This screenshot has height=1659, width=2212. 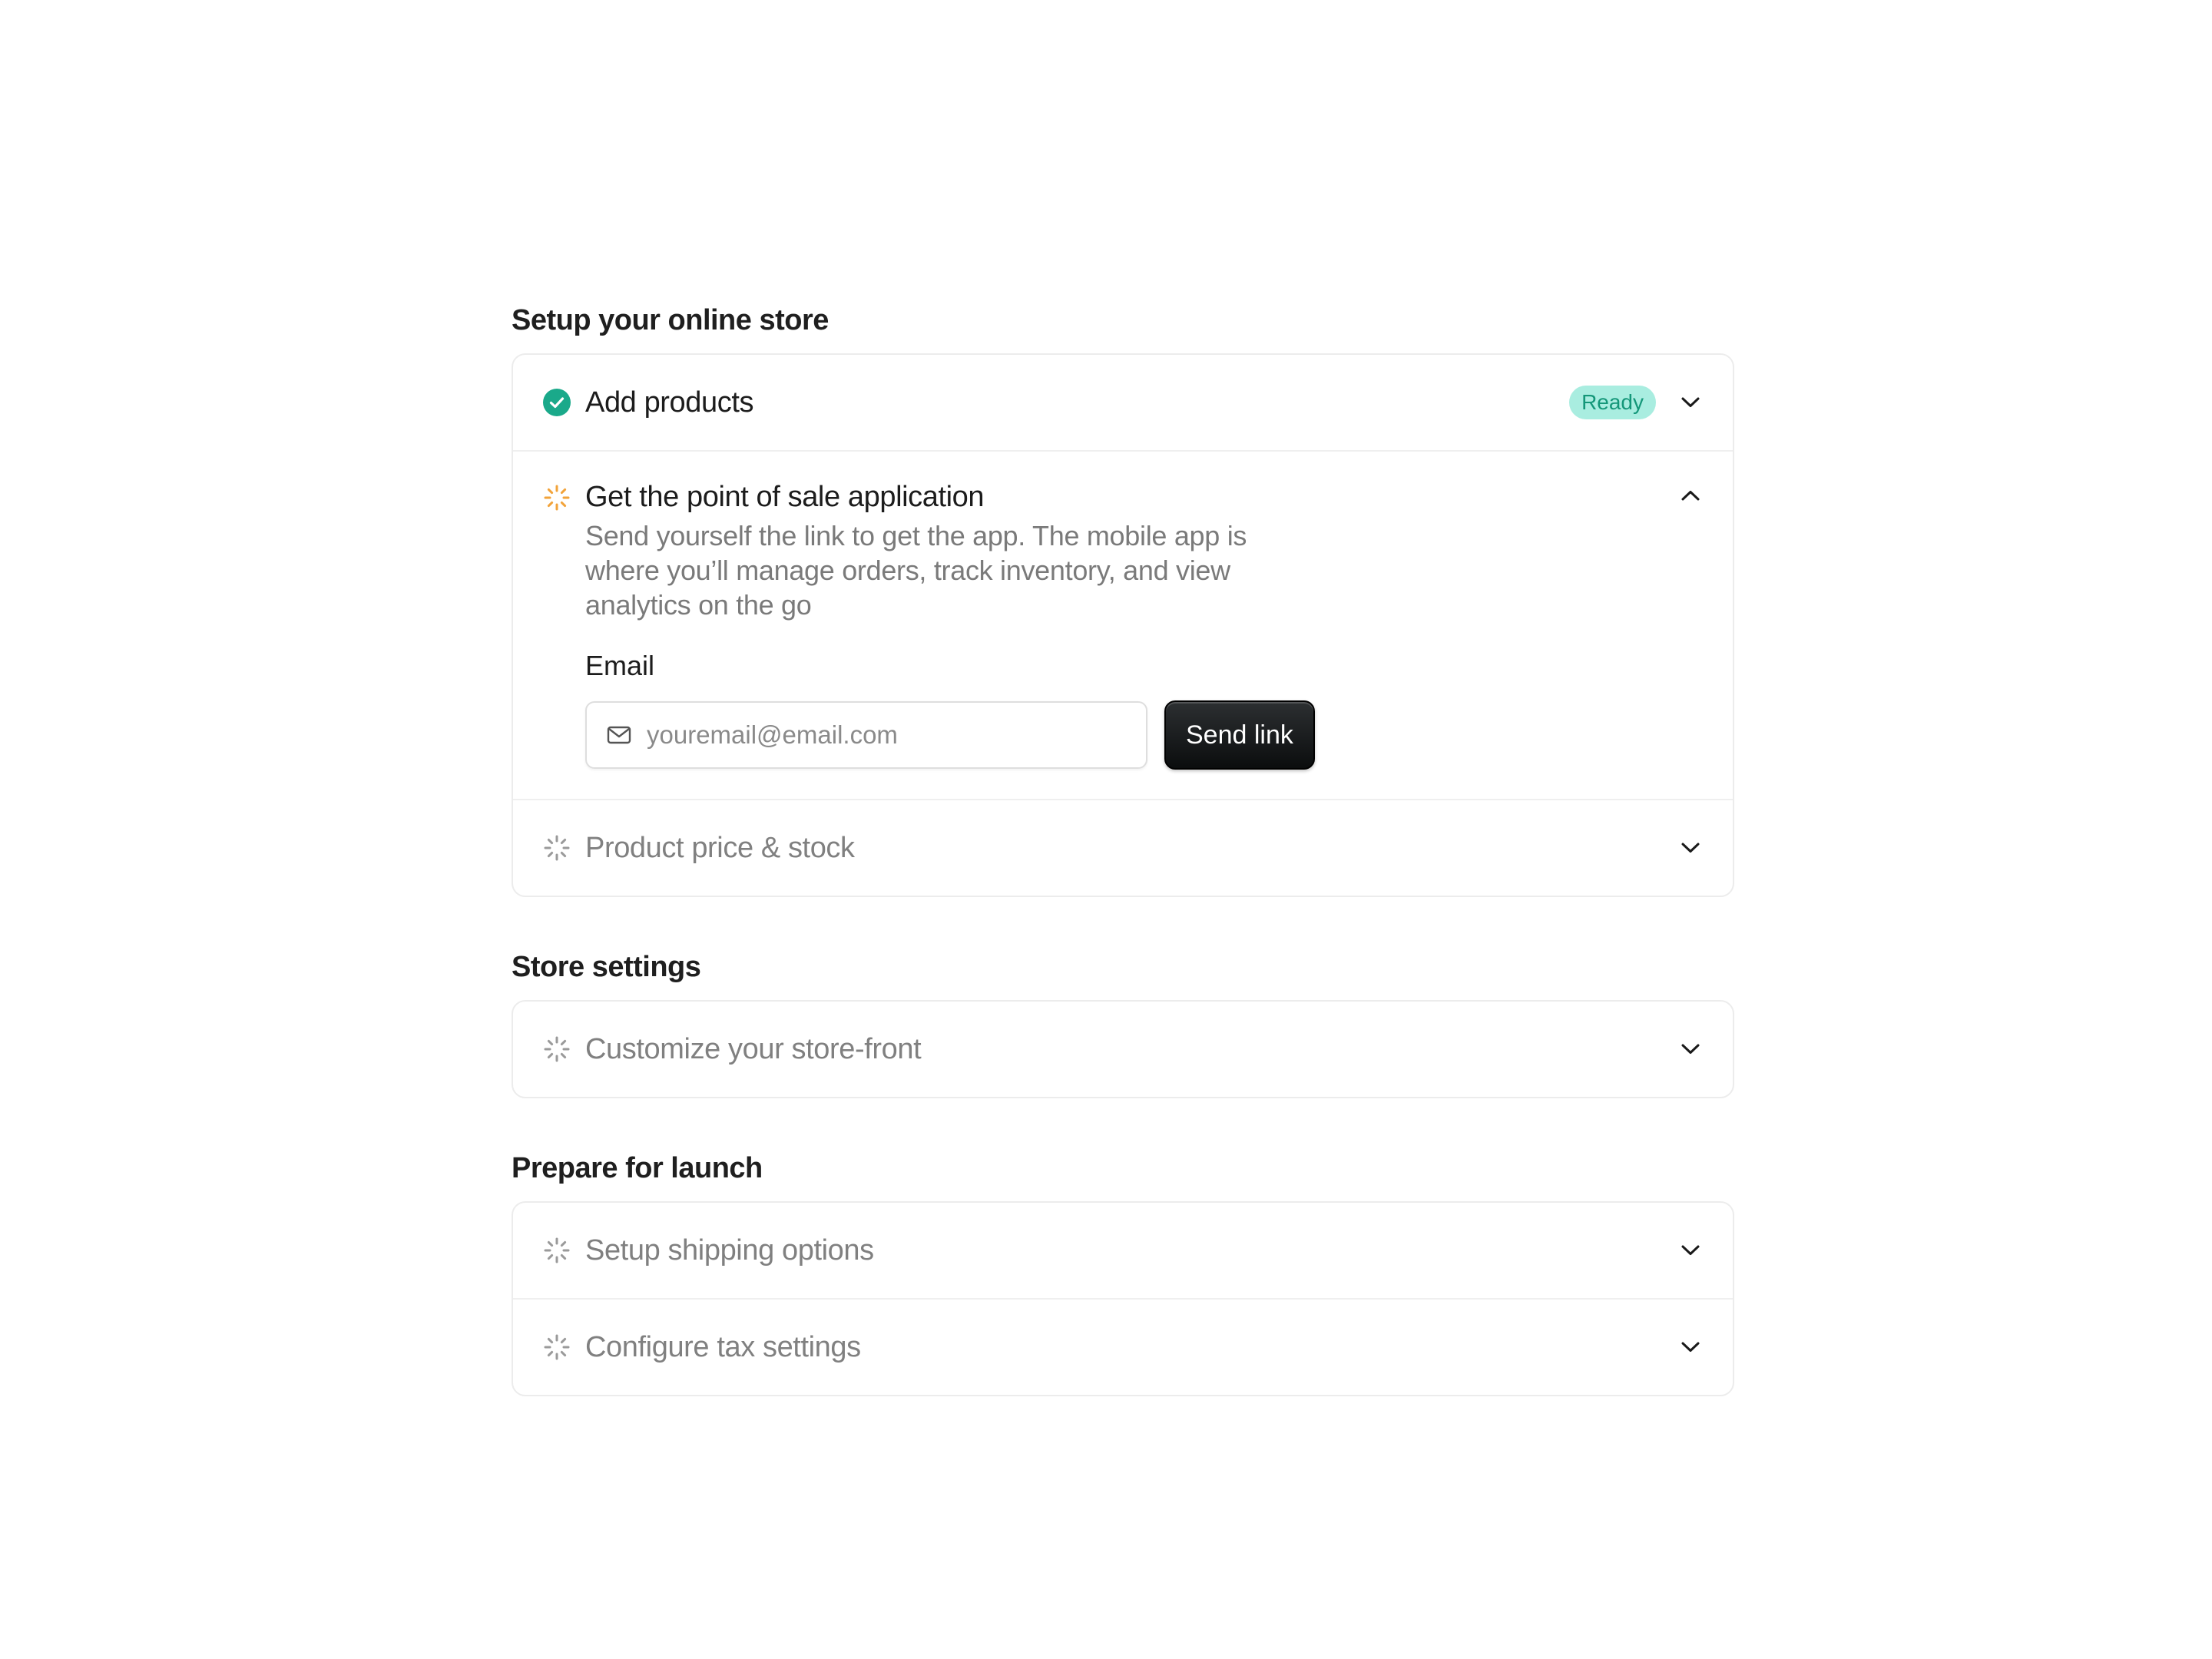 What do you see at coordinates (671, 320) in the screenshot?
I see `section-title-setup: Setup your online store` at bounding box center [671, 320].